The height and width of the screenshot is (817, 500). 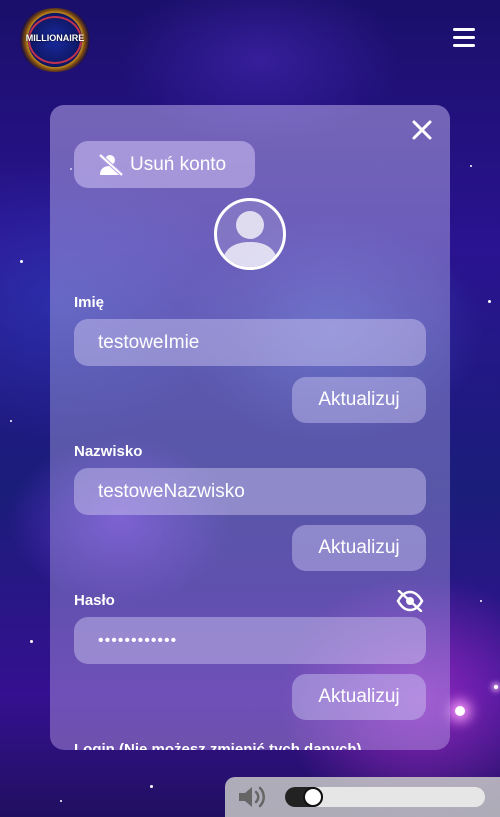 I want to click on update-password-button: Aktualizuj, so click(x=359, y=697).